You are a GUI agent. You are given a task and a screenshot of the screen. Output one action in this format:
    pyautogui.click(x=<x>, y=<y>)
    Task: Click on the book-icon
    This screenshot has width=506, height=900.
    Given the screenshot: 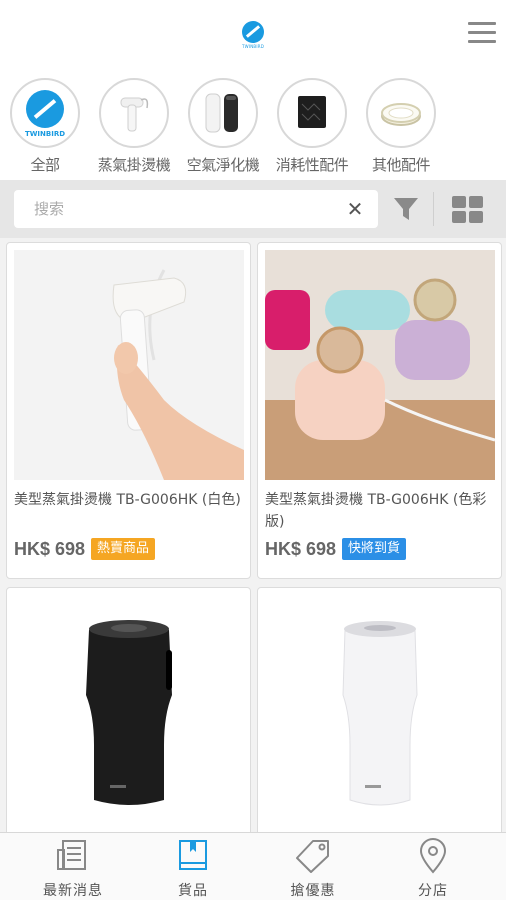 What is the action you would take?
    pyautogui.click(x=193, y=856)
    